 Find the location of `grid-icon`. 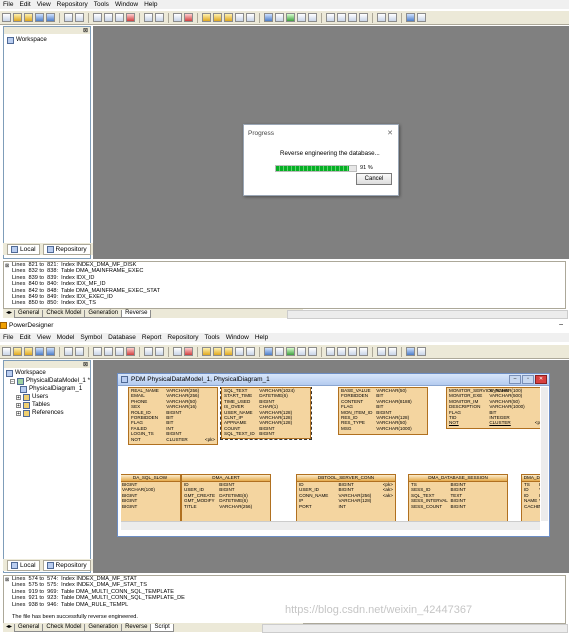

grid-icon is located at coordinates (301, 17).